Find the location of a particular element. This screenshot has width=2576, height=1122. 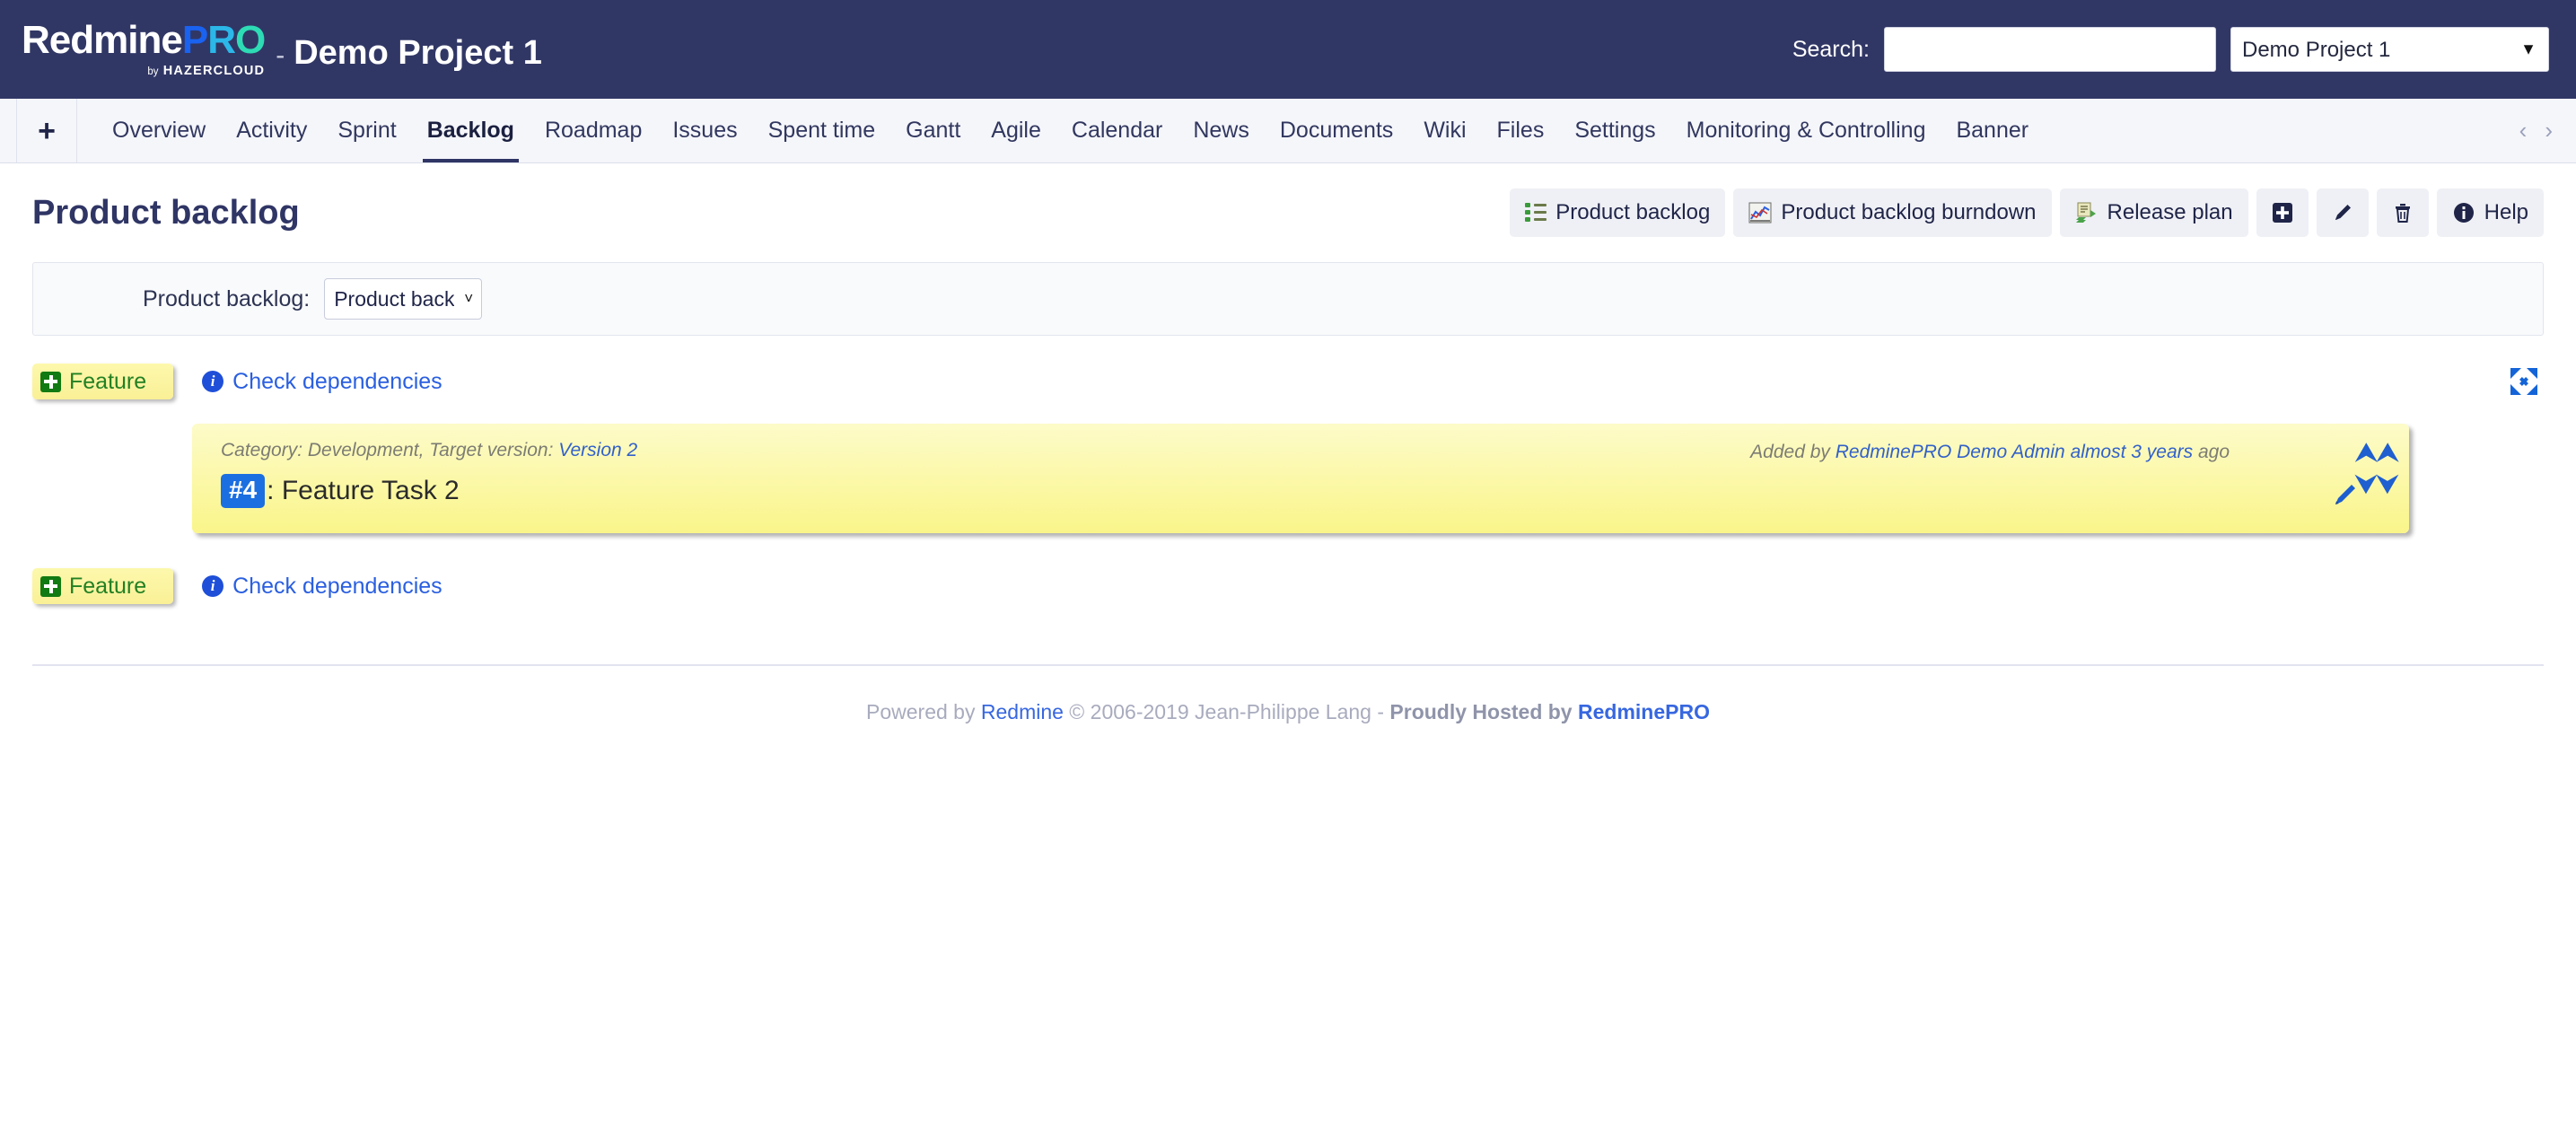

release-plan-button: Release plan is located at coordinates (2153, 212).